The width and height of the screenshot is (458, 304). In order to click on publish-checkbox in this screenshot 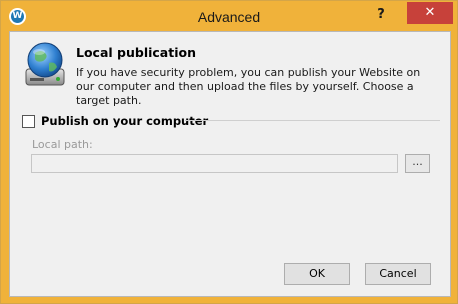, I will do `click(28, 121)`.